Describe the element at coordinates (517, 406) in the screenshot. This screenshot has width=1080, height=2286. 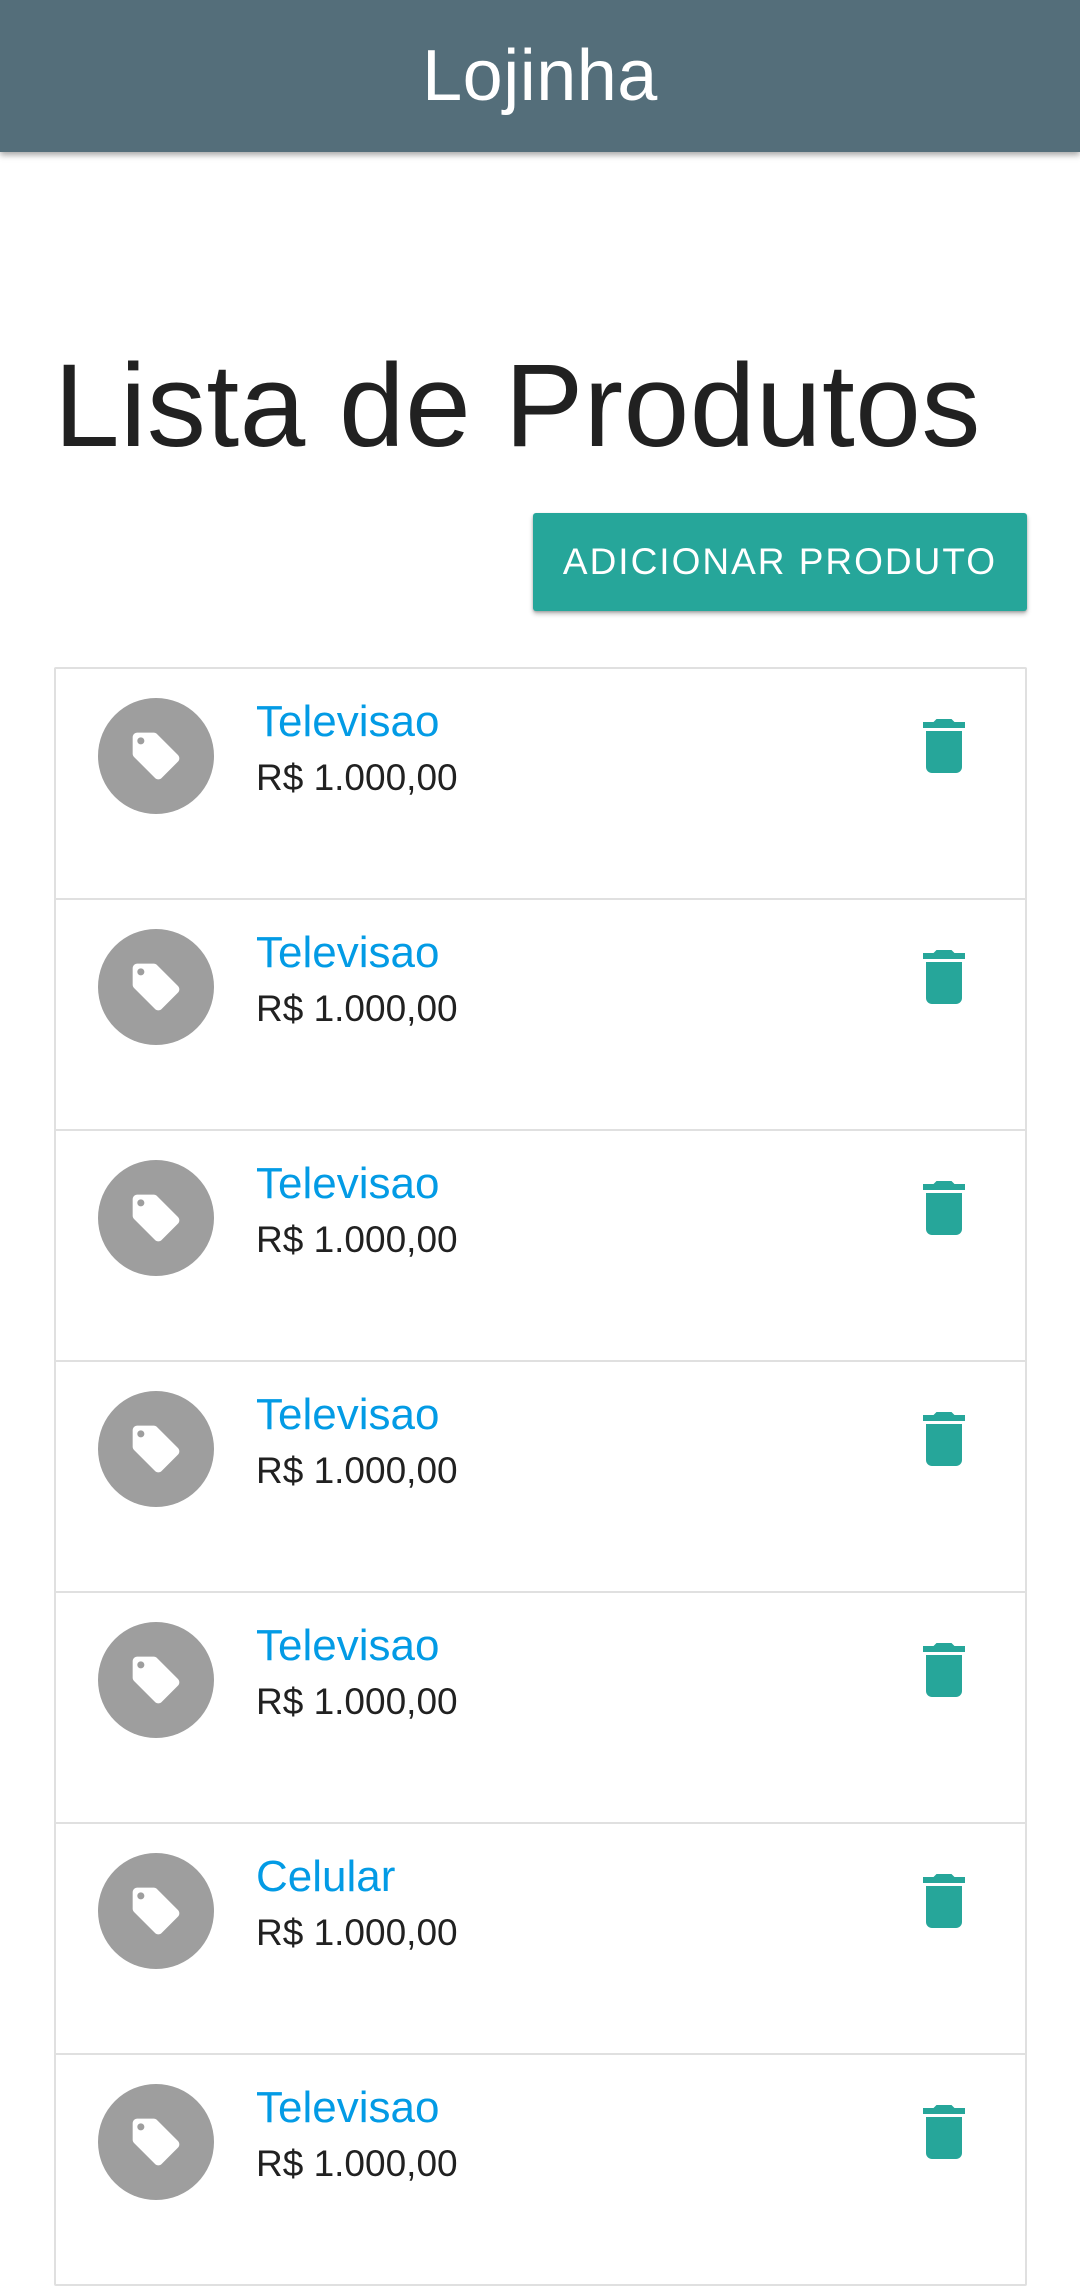
I see `page-title: Lista de Produtos` at that location.